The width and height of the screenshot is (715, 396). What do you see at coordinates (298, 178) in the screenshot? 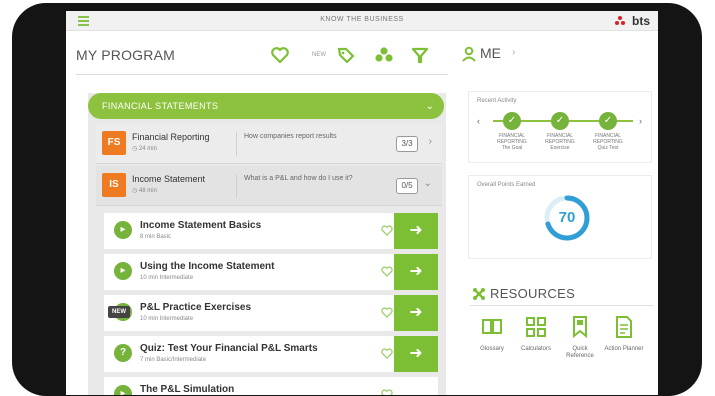
I see `topic-description: What is a P&L and how do I use it?` at bounding box center [298, 178].